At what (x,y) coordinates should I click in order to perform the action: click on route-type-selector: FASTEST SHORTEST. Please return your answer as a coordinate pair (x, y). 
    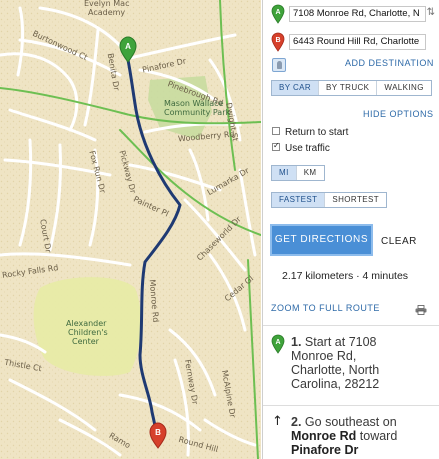
    Looking at the image, I should click on (329, 200).